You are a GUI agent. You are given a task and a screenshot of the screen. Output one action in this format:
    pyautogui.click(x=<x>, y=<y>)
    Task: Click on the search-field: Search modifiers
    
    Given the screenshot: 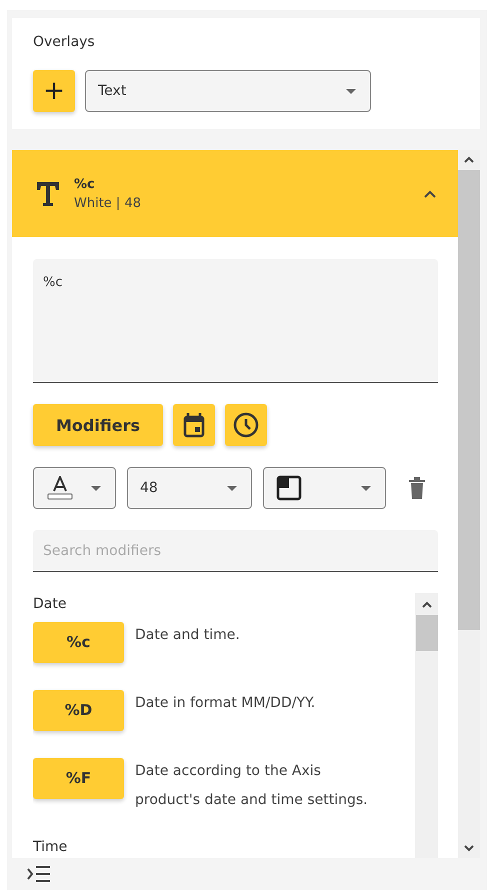 What is the action you would take?
    pyautogui.click(x=235, y=551)
    